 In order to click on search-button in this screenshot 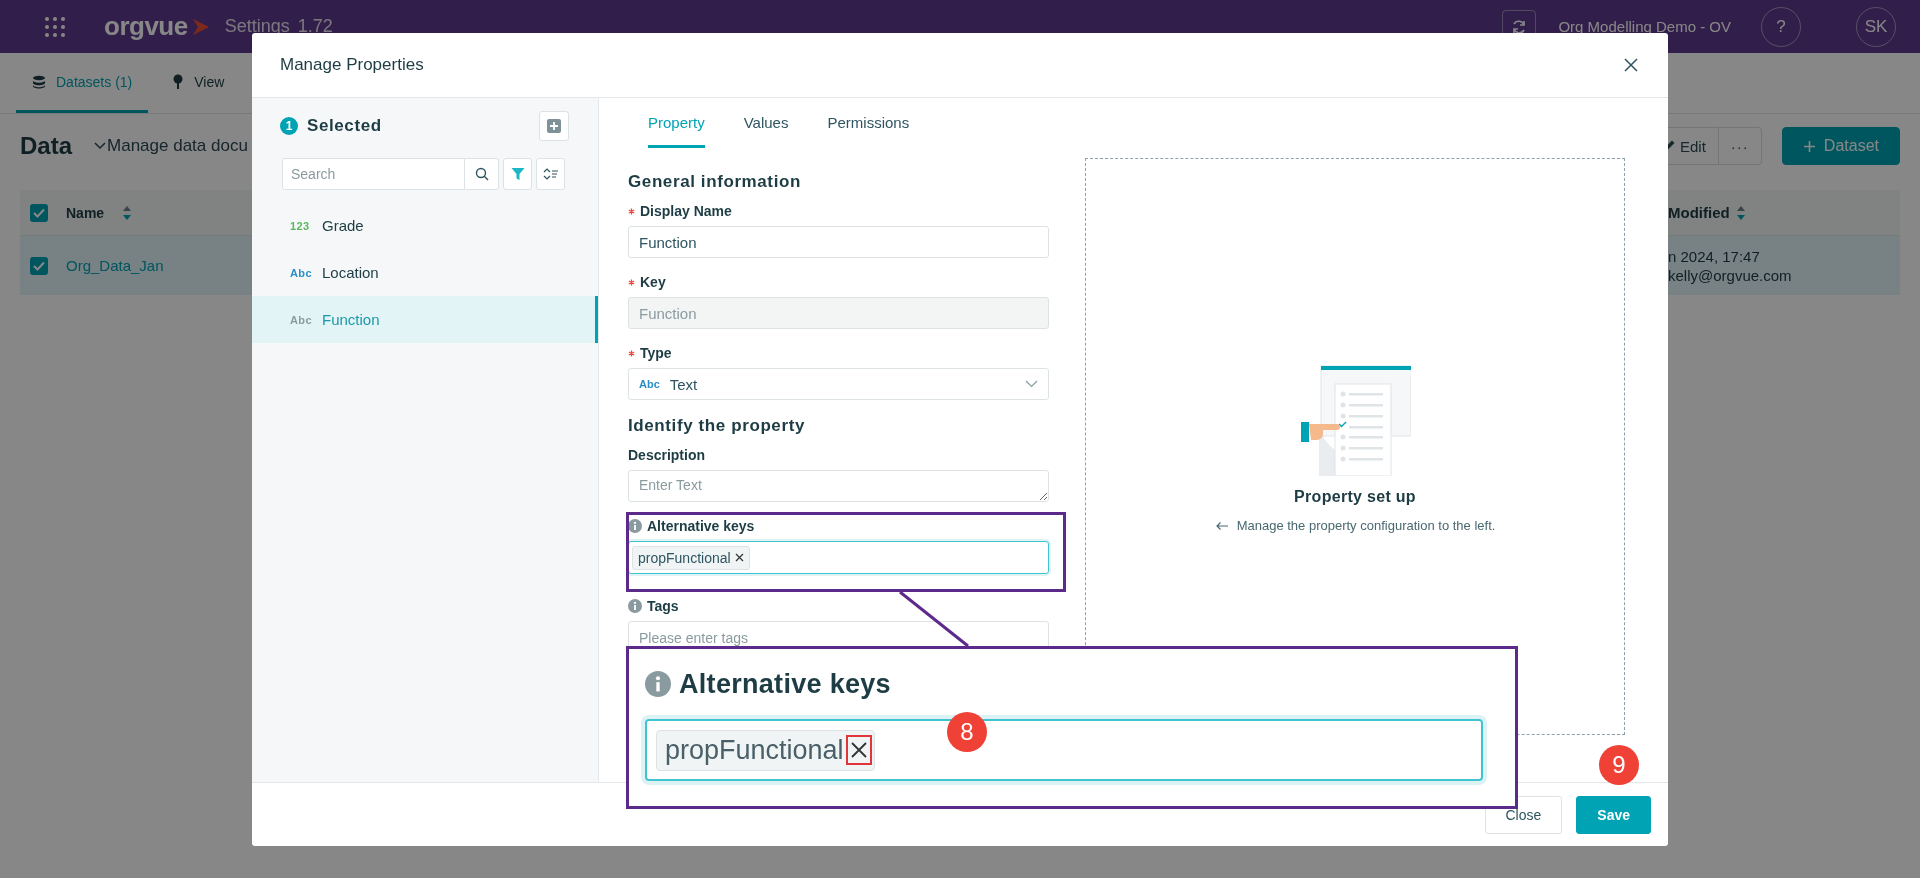, I will do `click(482, 174)`.